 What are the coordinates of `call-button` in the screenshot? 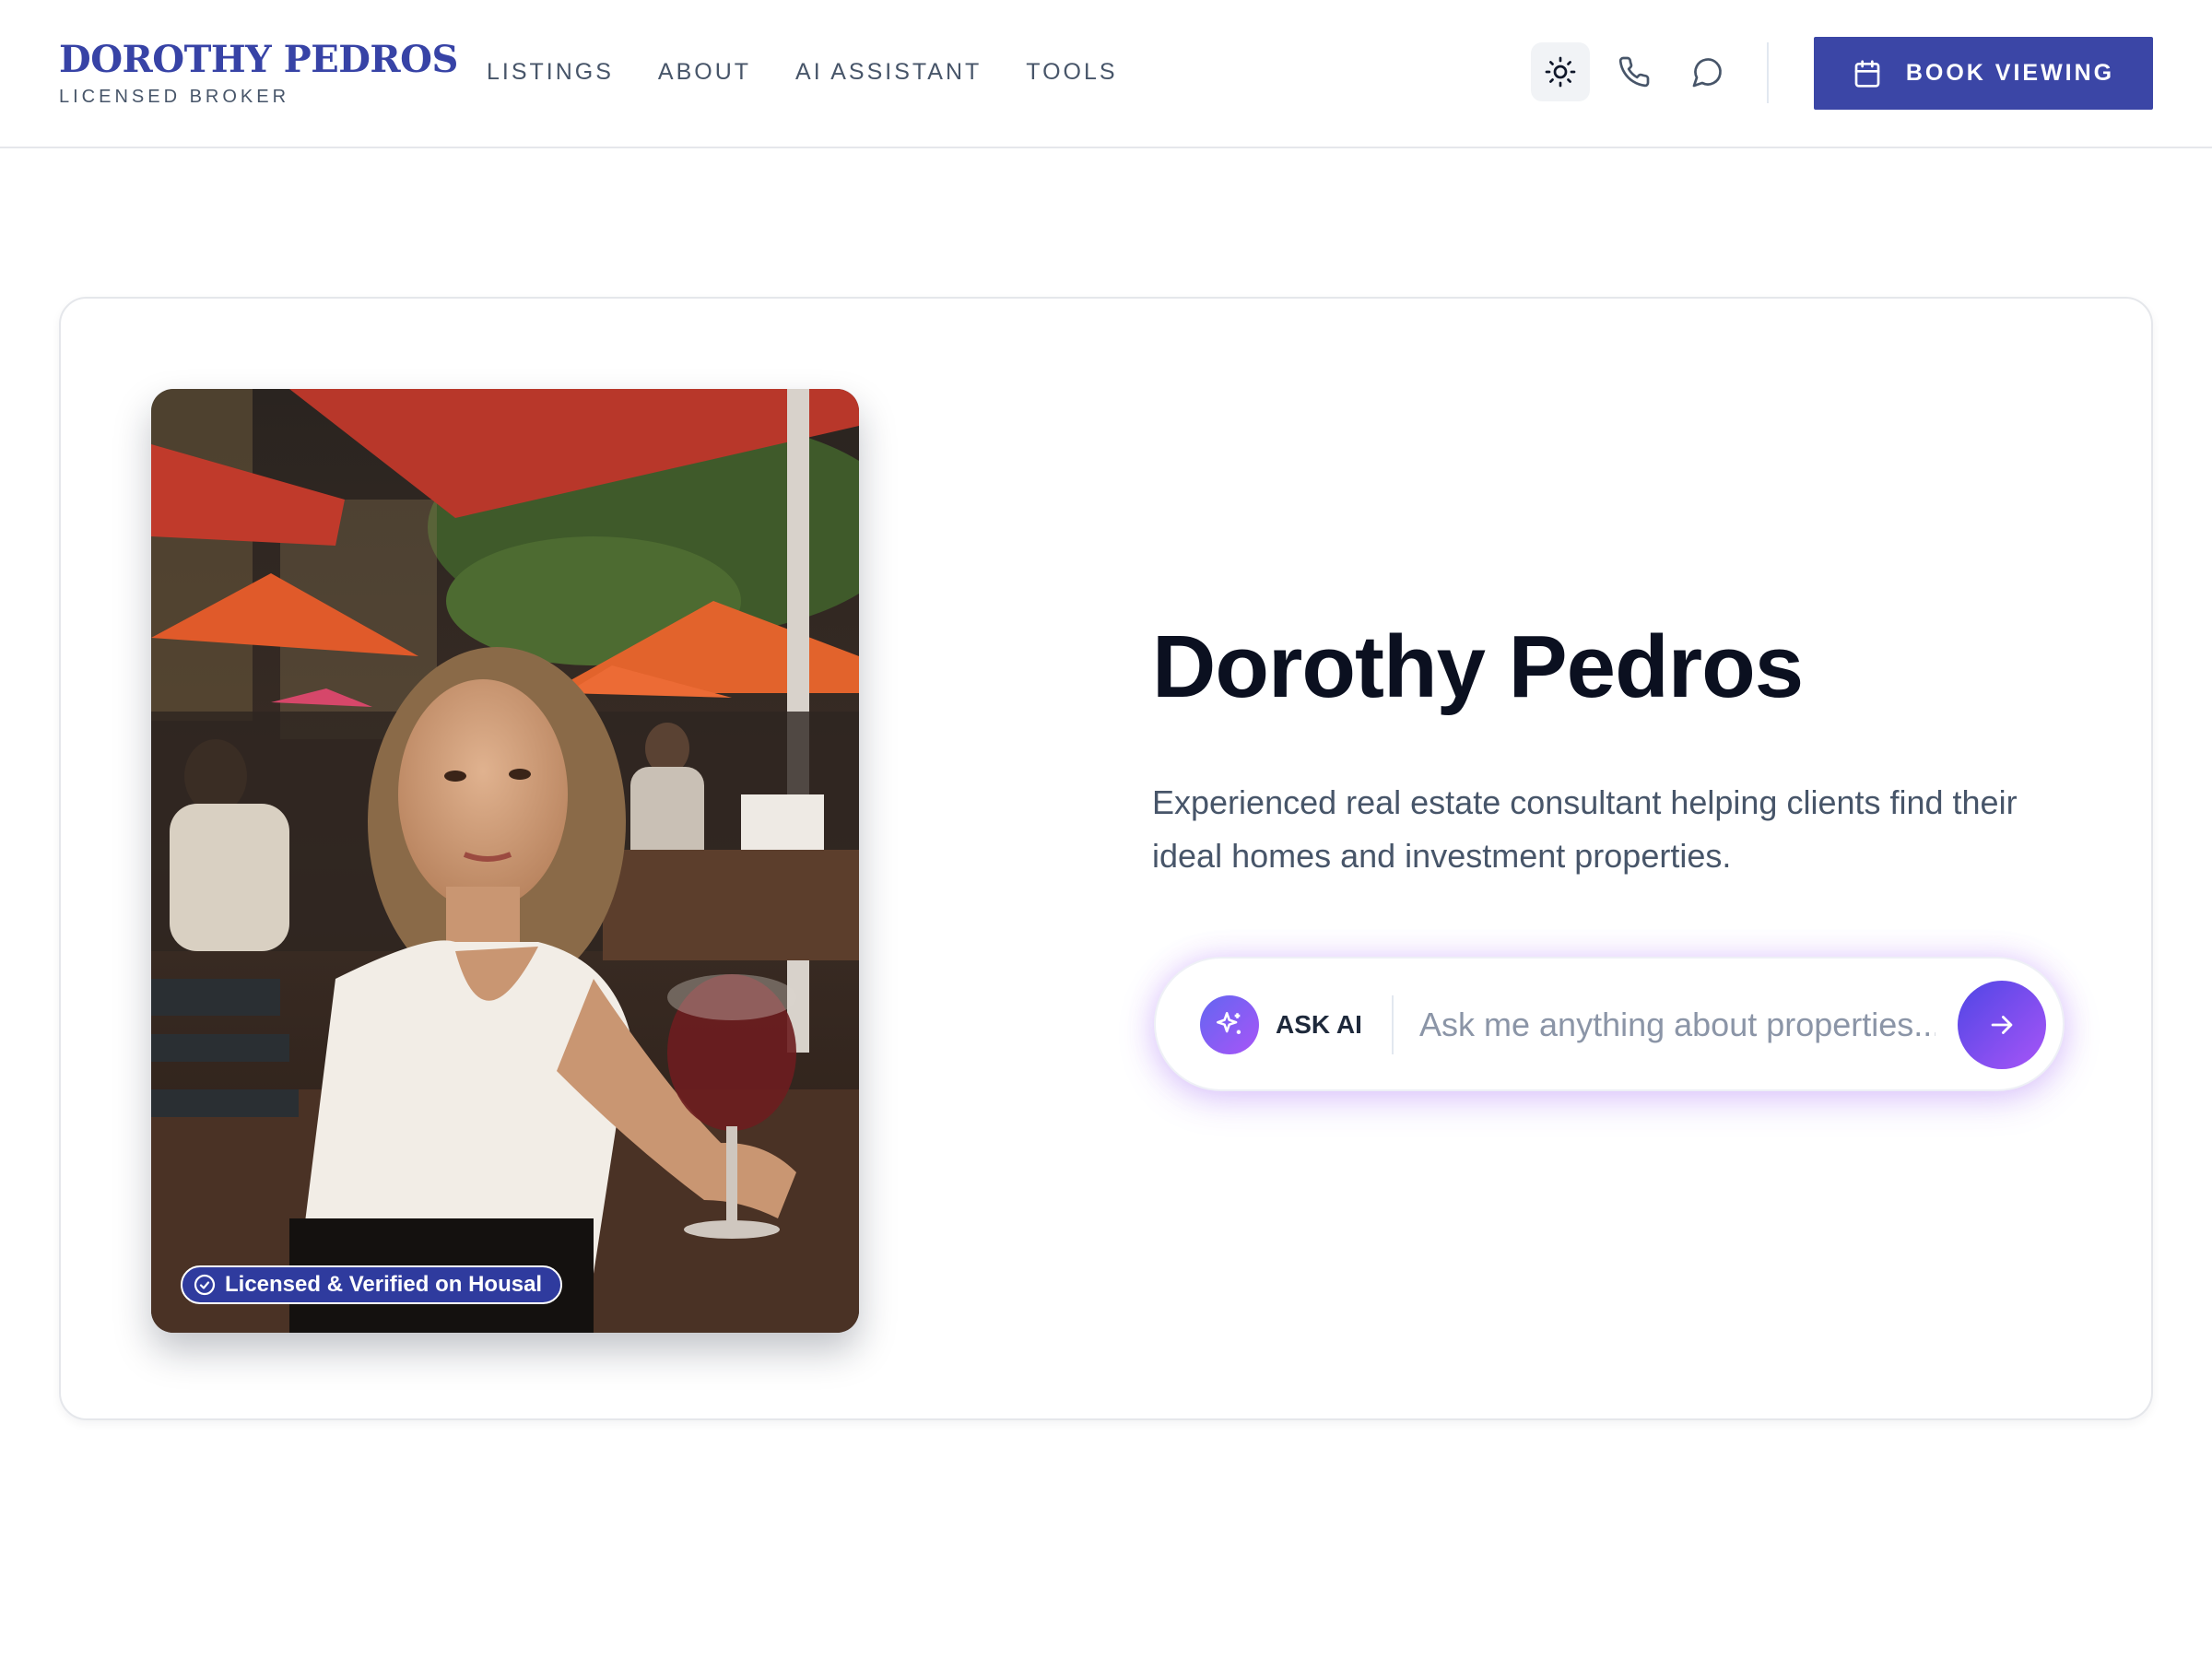 It's located at (1634, 71).